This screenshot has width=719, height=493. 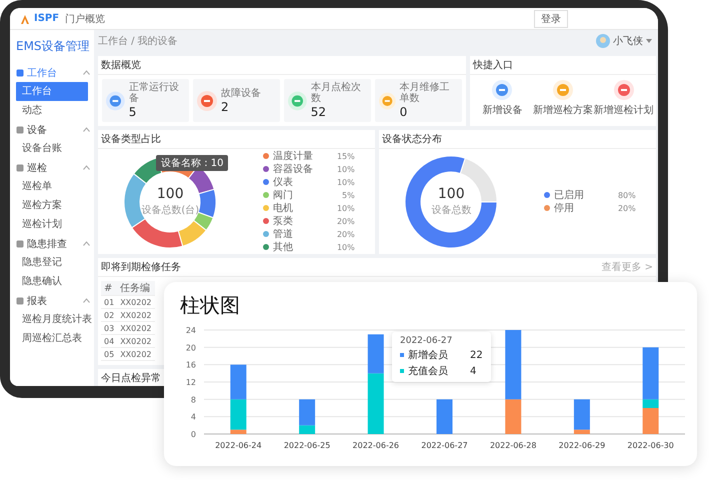 I want to click on x-axis-label: 2022-06-29, so click(x=582, y=445).